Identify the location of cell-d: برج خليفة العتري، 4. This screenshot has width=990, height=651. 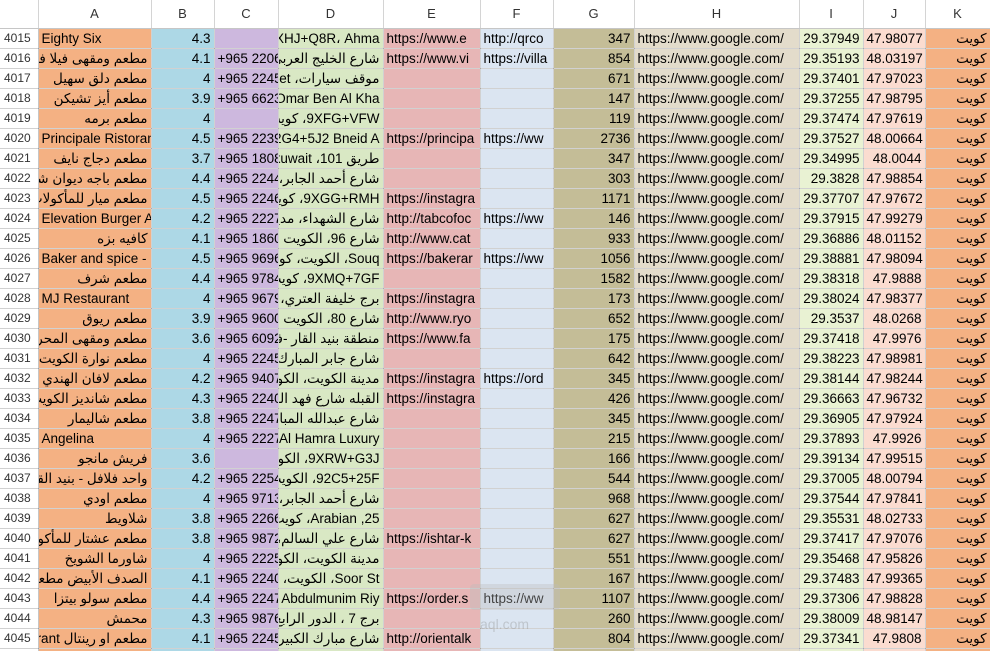
(331, 298).